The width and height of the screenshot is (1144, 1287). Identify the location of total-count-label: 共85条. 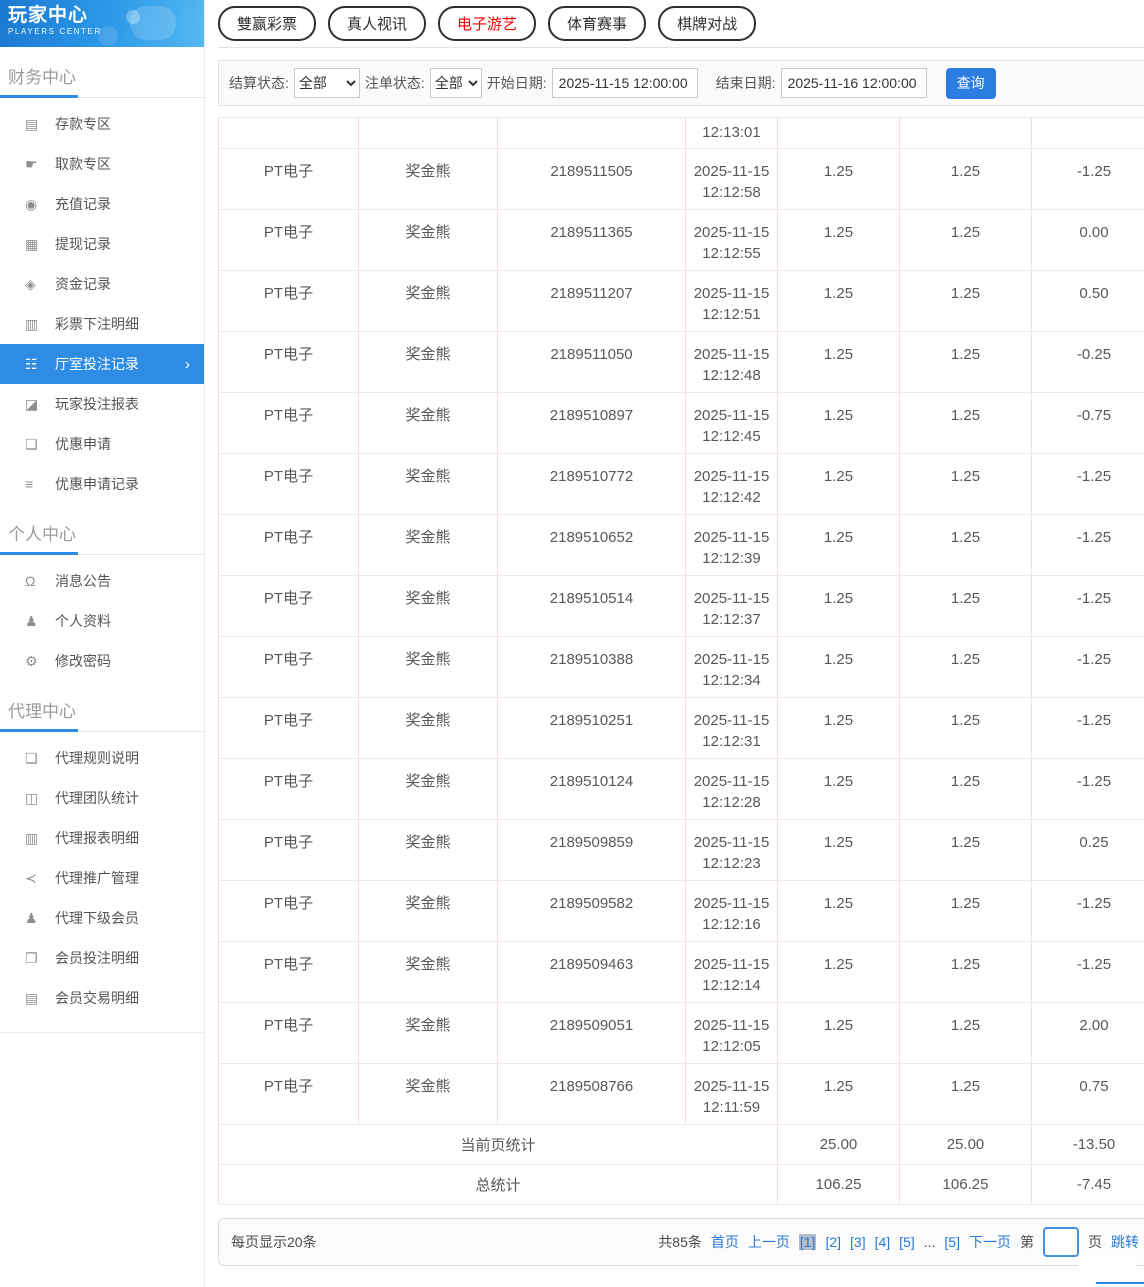
(680, 1242).